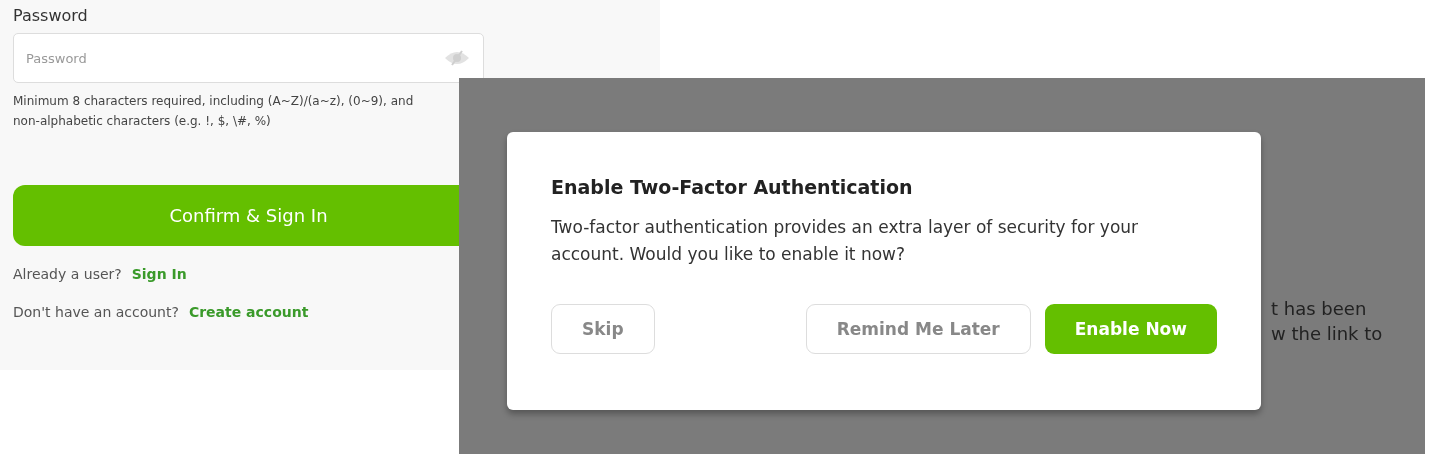  Describe the element at coordinates (457, 58) in the screenshot. I see `eye-slash-icon` at that location.